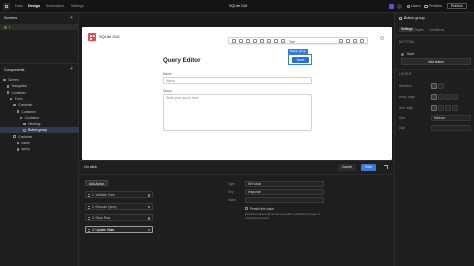 The width and height of the screenshot is (474, 266). I want to click on horiz-align-label: Horiz. align, so click(407, 97).